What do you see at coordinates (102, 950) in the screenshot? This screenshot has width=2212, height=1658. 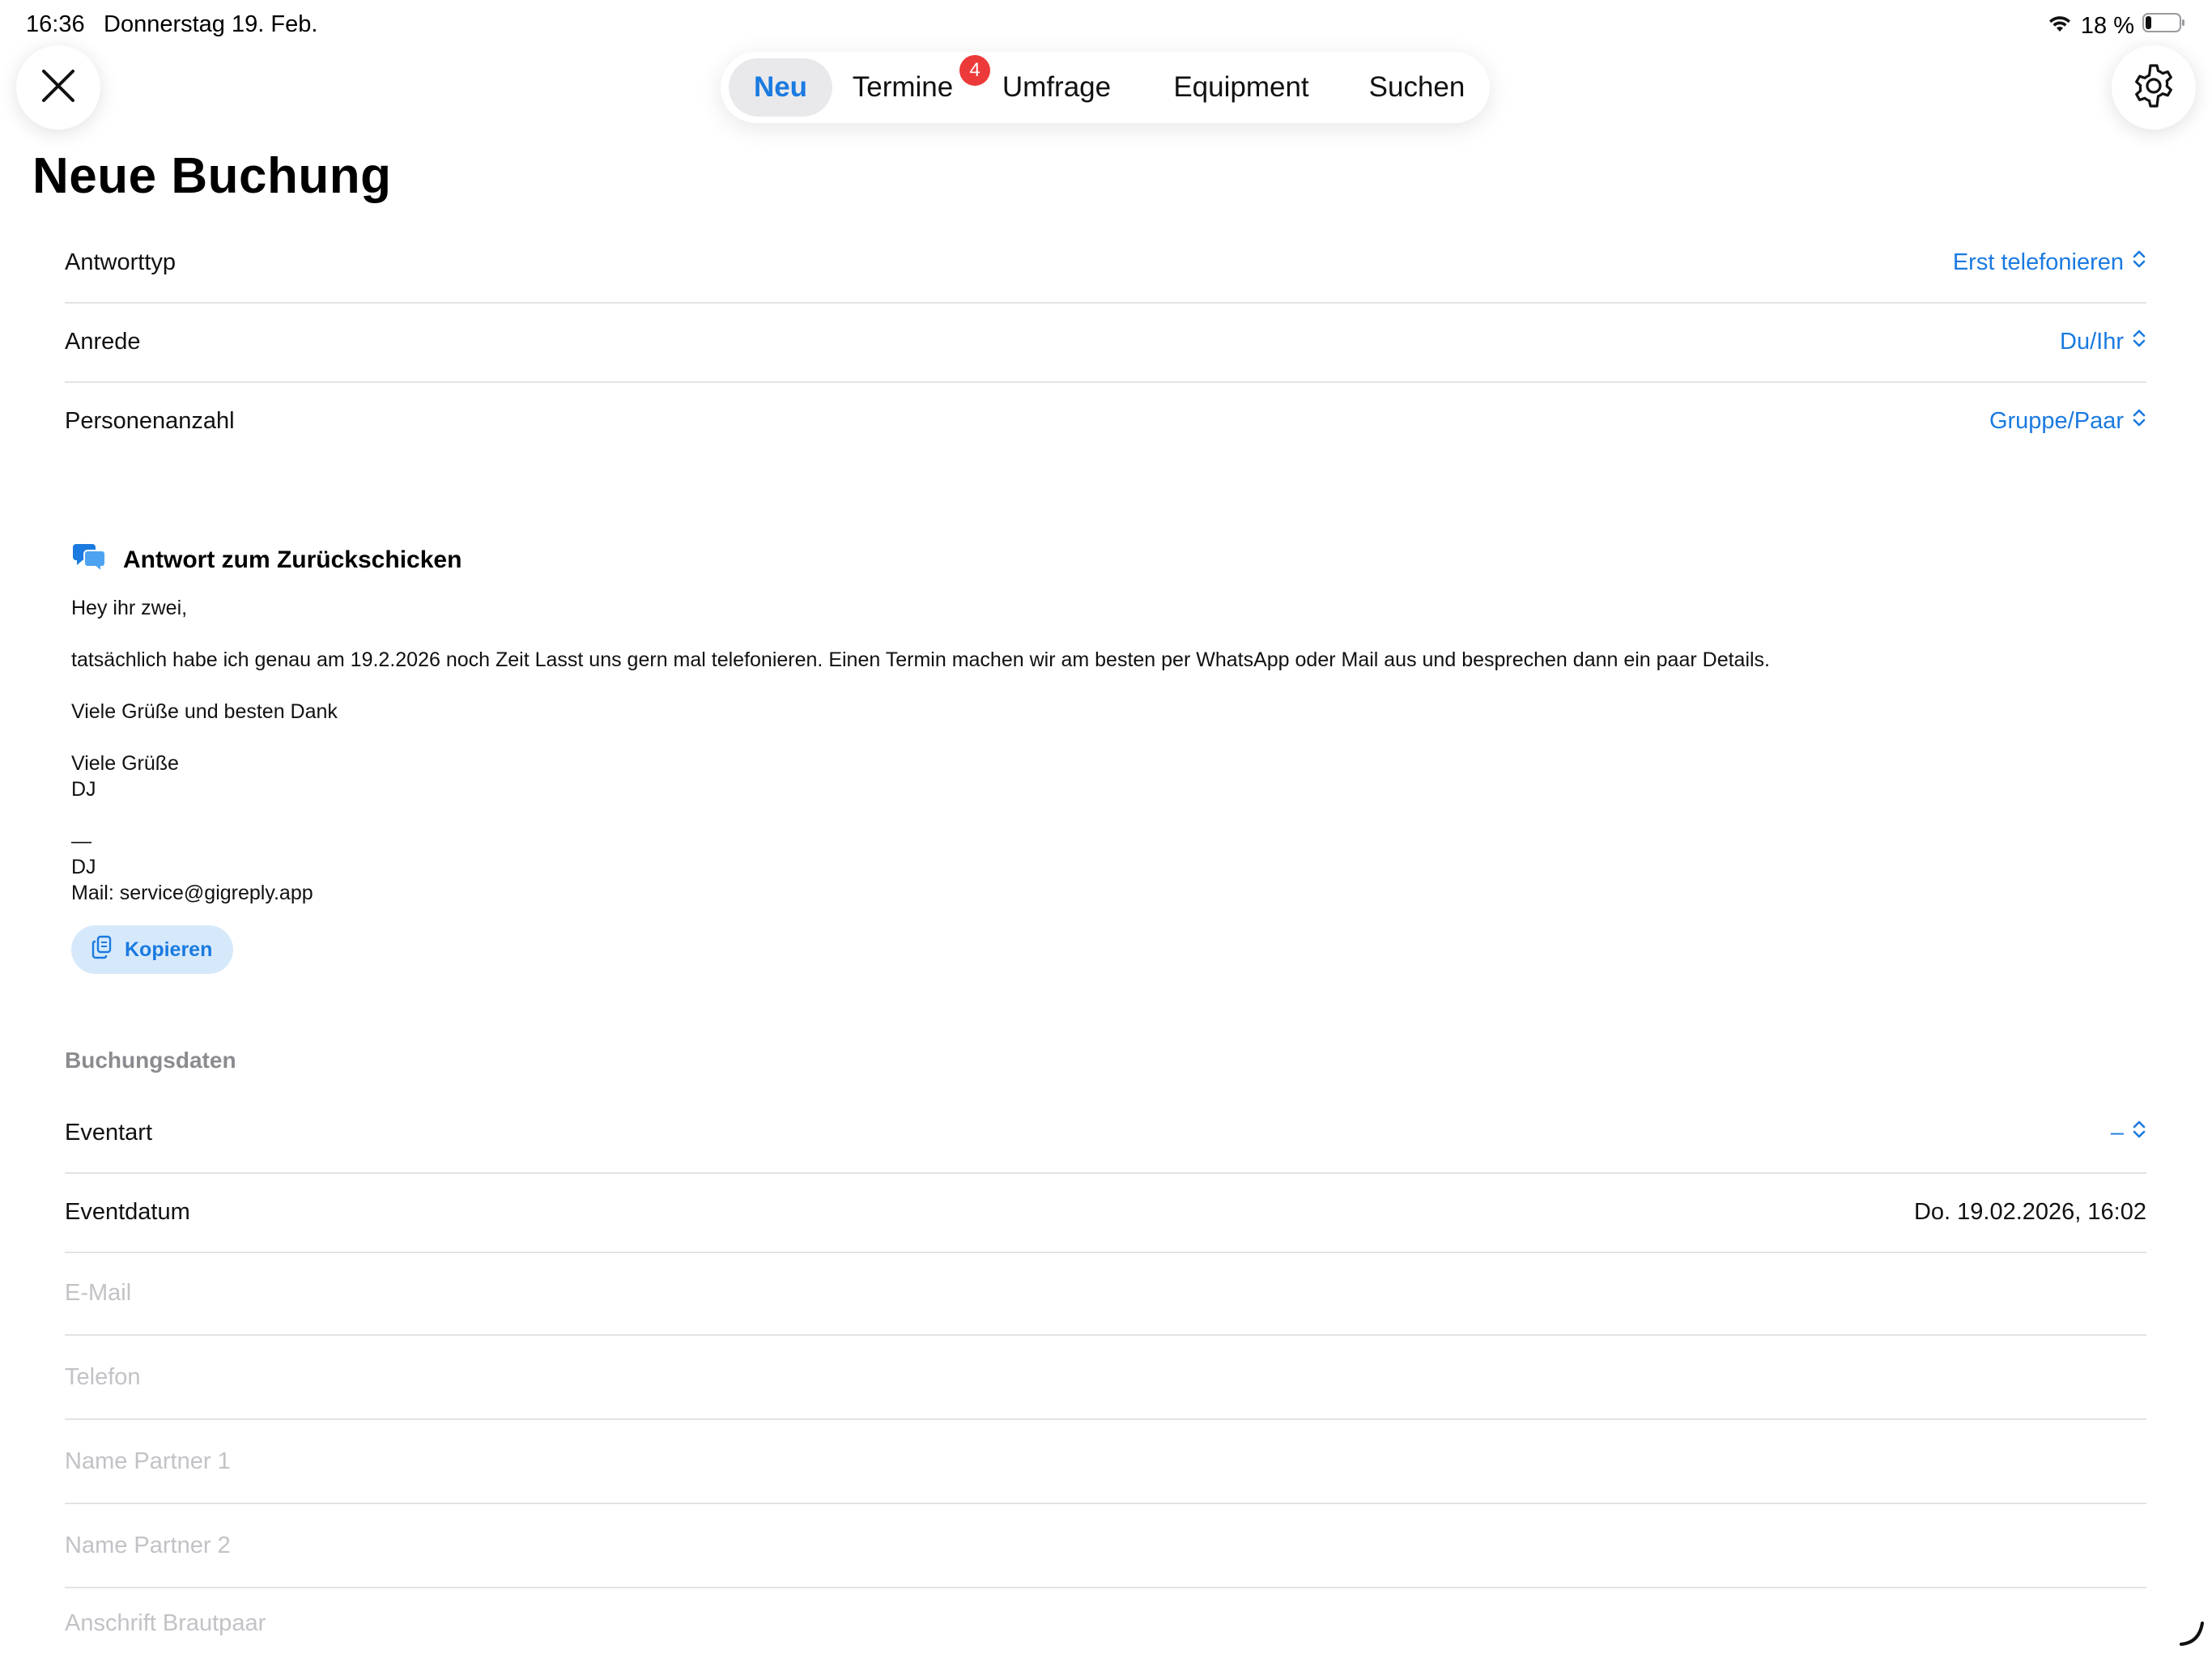 I see `copy-icon` at bounding box center [102, 950].